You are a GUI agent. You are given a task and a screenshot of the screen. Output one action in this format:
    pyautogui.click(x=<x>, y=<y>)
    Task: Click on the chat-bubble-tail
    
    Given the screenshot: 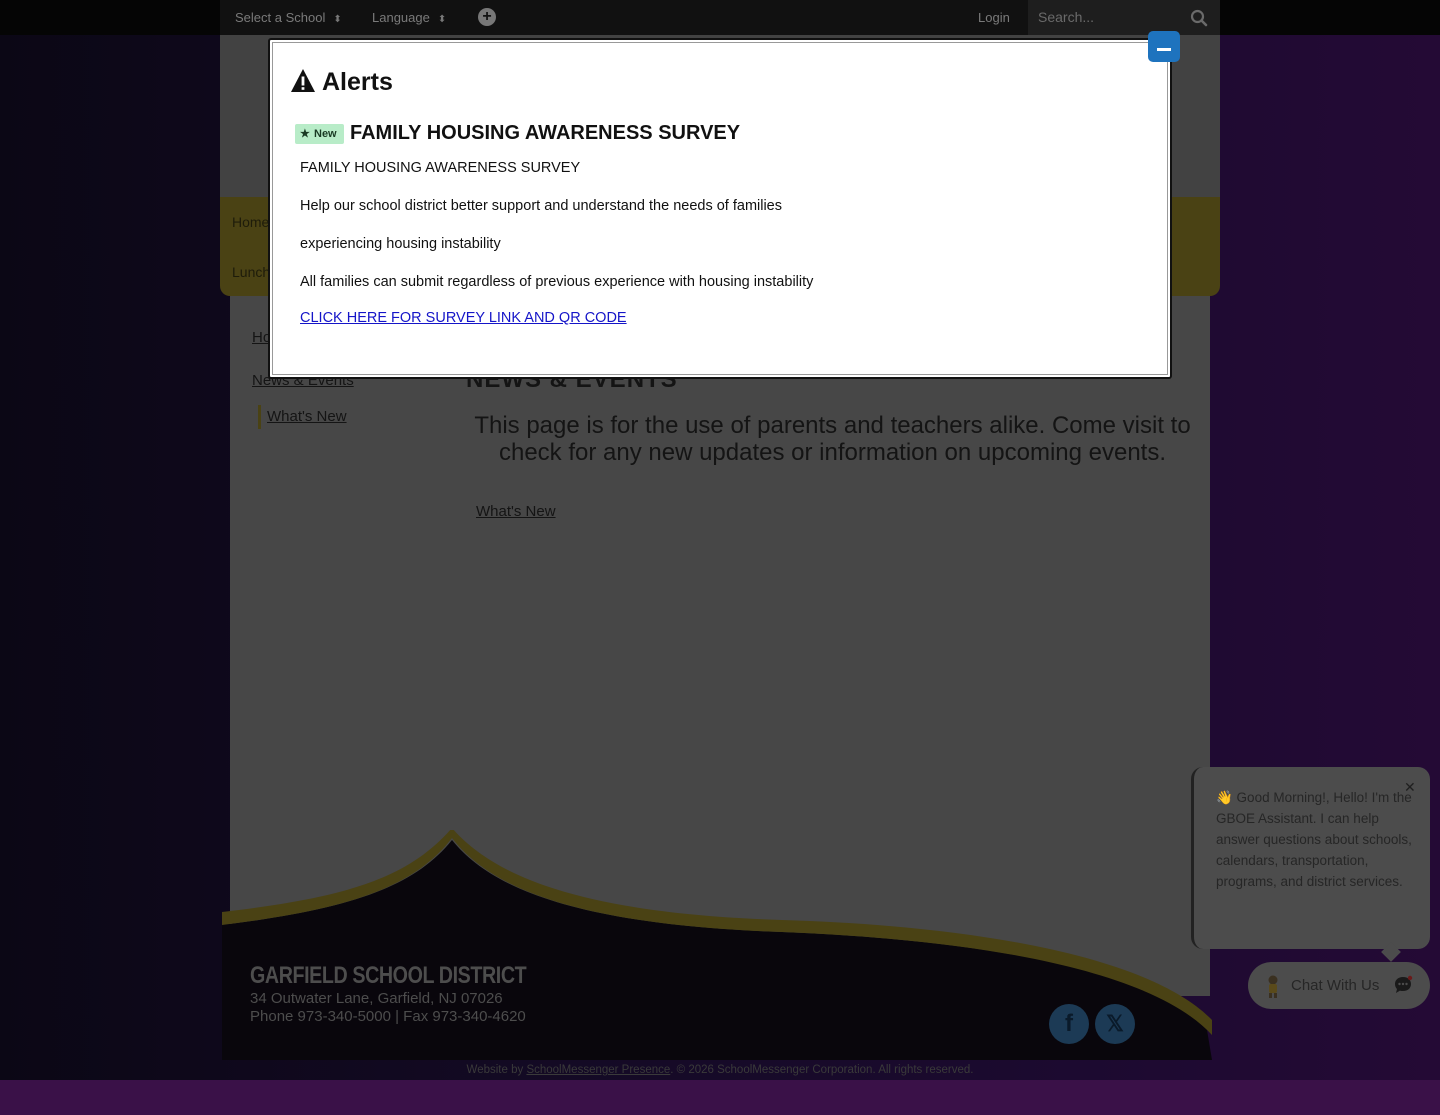 What is the action you would take?
    pyautogui.click(x=1391, y=952)
    